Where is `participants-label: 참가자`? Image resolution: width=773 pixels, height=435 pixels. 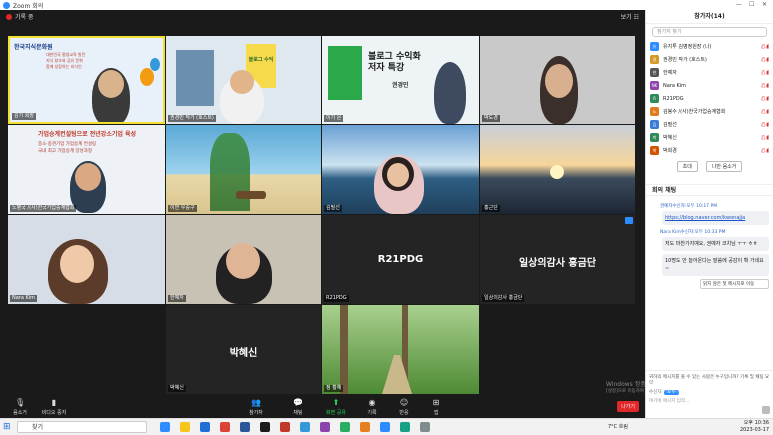 participants-label: 참가자 is located at coordinates (256, 413).